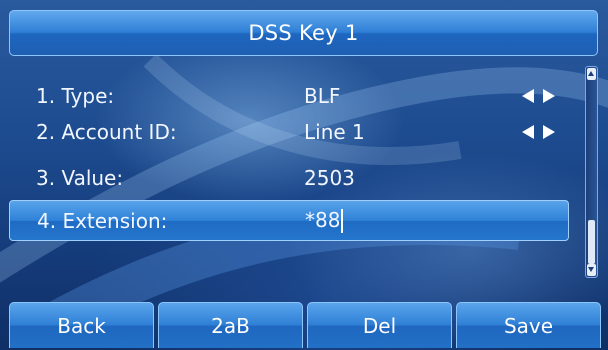 This screenshot has height=350, width=608. What do you see at coordinates (289, 177) in the screenshot?
I see `field-value: 3. Value: 2503` at bounding box center [289, 177].